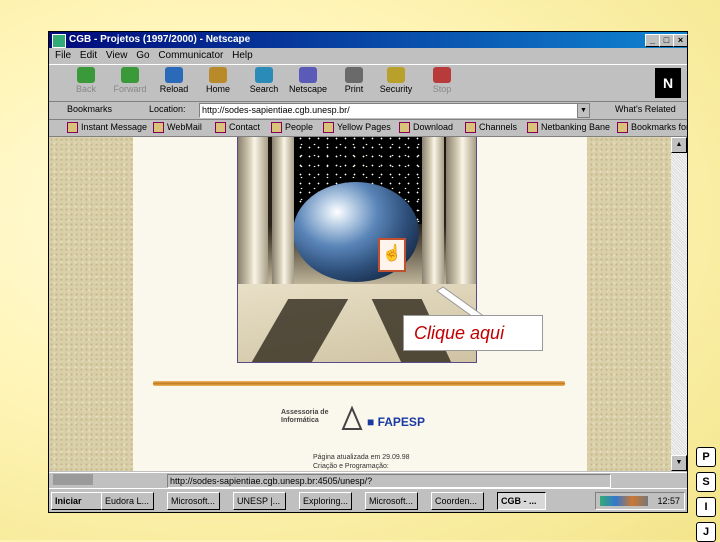  What do you see at coordinates (160, 39) in the screenshot?
I see `window-title: CGB - Projetos (1997/2000) - Netscape` at bounding box center [160, 39].